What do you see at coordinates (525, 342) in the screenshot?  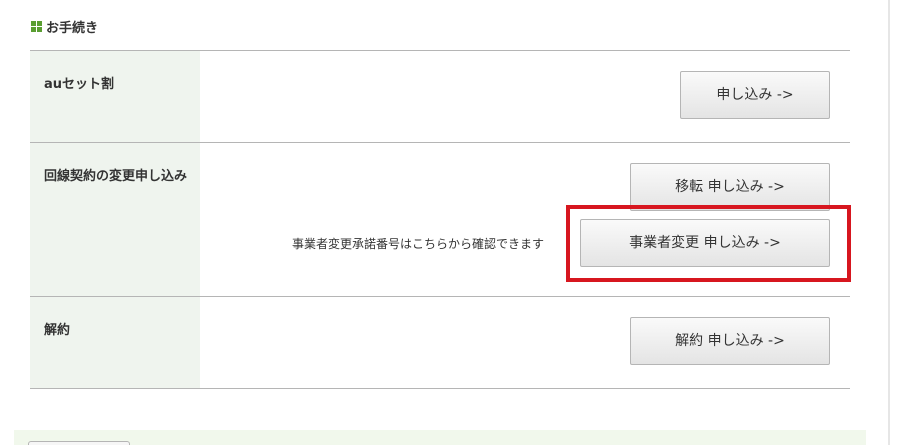 I see `row-body: 解約 申し込み ->` at bounding box center [525, 342].